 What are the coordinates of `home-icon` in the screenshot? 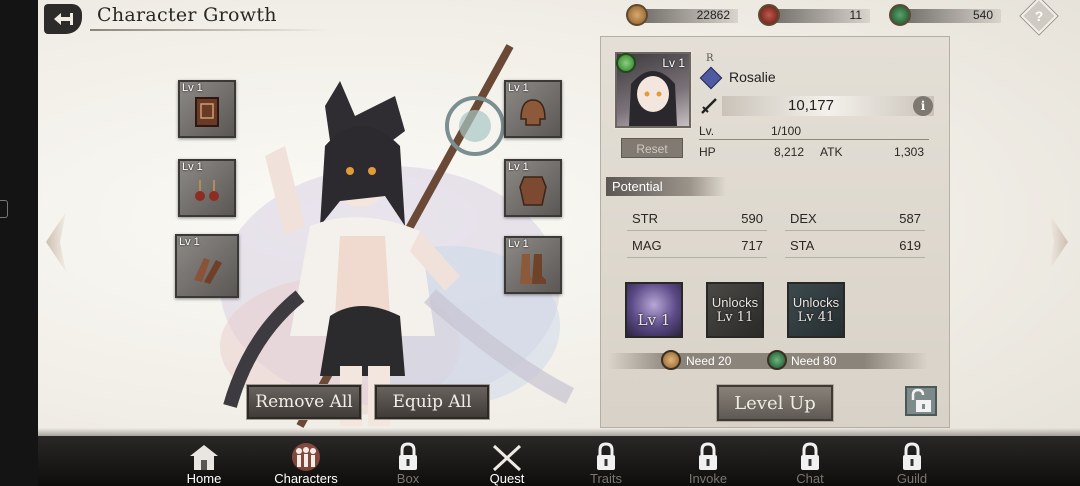 It's located at (204, 457).